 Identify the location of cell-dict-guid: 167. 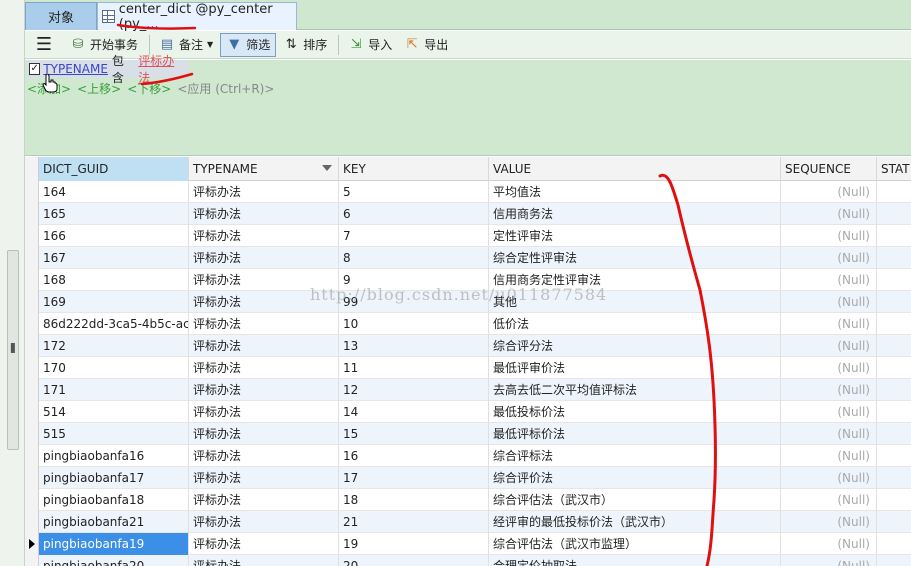
(114, 258).